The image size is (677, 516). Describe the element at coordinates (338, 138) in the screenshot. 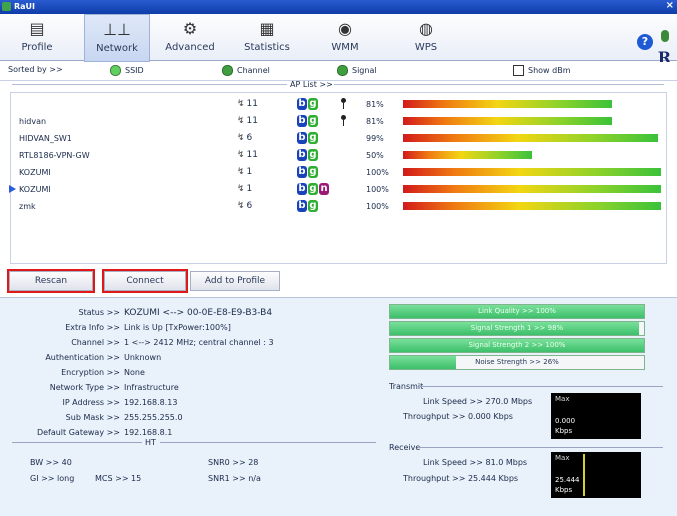

I see `ap-row: HIDVAN_SW1 ↯ 6 b g 99%` at that location.